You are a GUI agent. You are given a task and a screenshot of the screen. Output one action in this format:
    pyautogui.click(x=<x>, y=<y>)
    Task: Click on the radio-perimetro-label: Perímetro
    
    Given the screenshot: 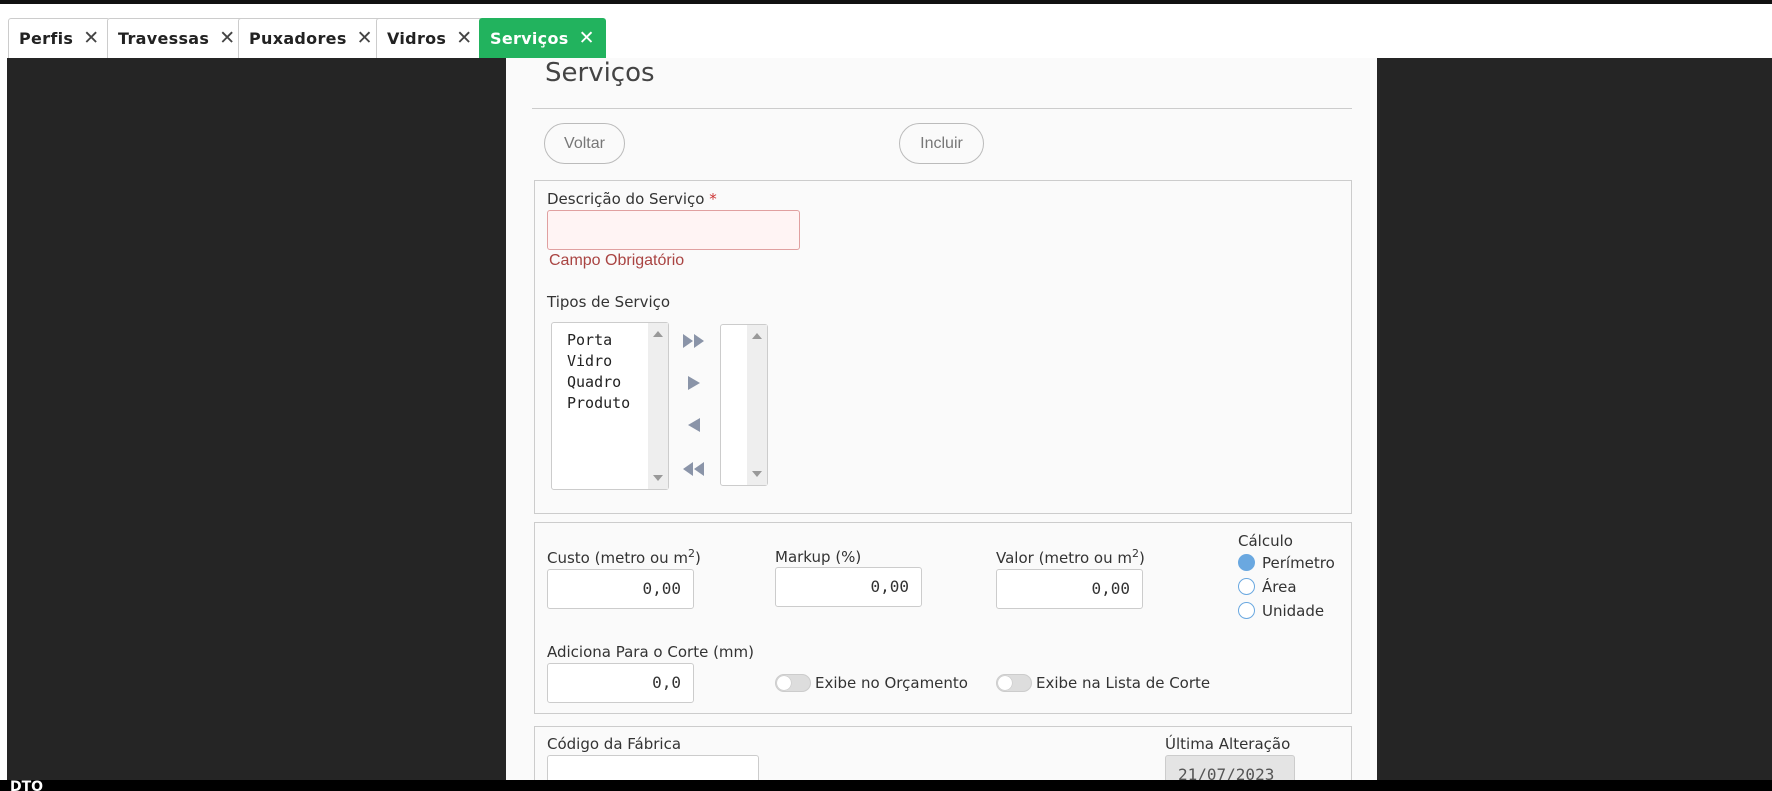 What is the action you would take?
    pyautogui.click(x=1298, y=563)
    